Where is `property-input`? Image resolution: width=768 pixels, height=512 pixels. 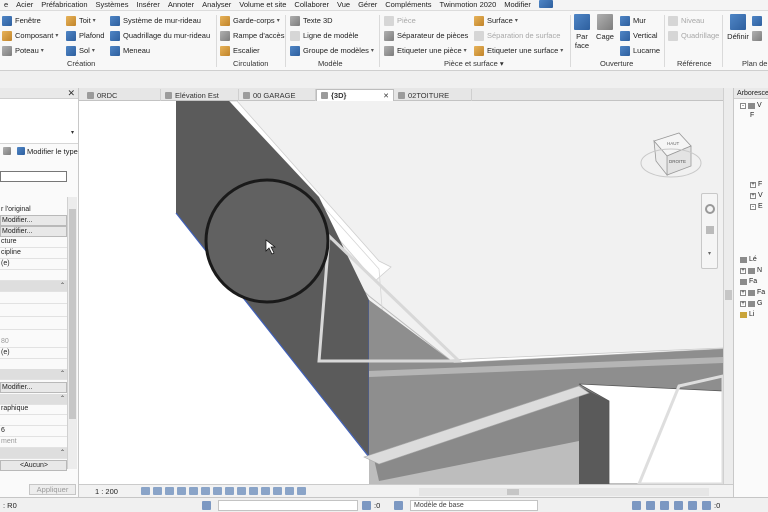
property-input is located at coordinates (33, 176).